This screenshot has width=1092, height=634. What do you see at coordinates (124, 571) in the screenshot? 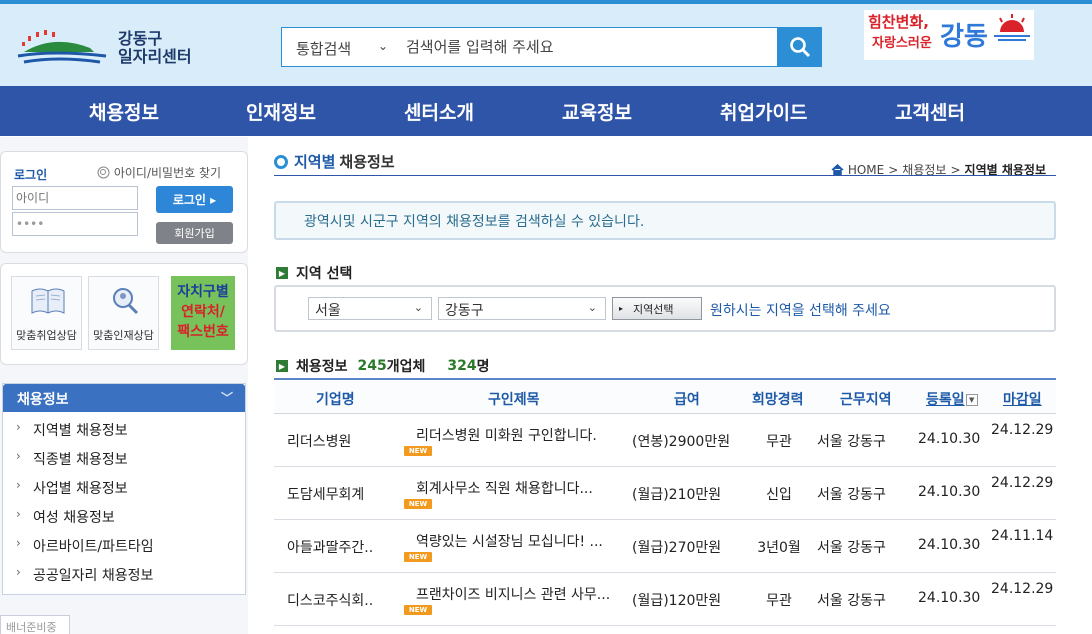
I see `side-menu-item-public: › 공공일자리 채용정보` at bounding box center [124, 571].